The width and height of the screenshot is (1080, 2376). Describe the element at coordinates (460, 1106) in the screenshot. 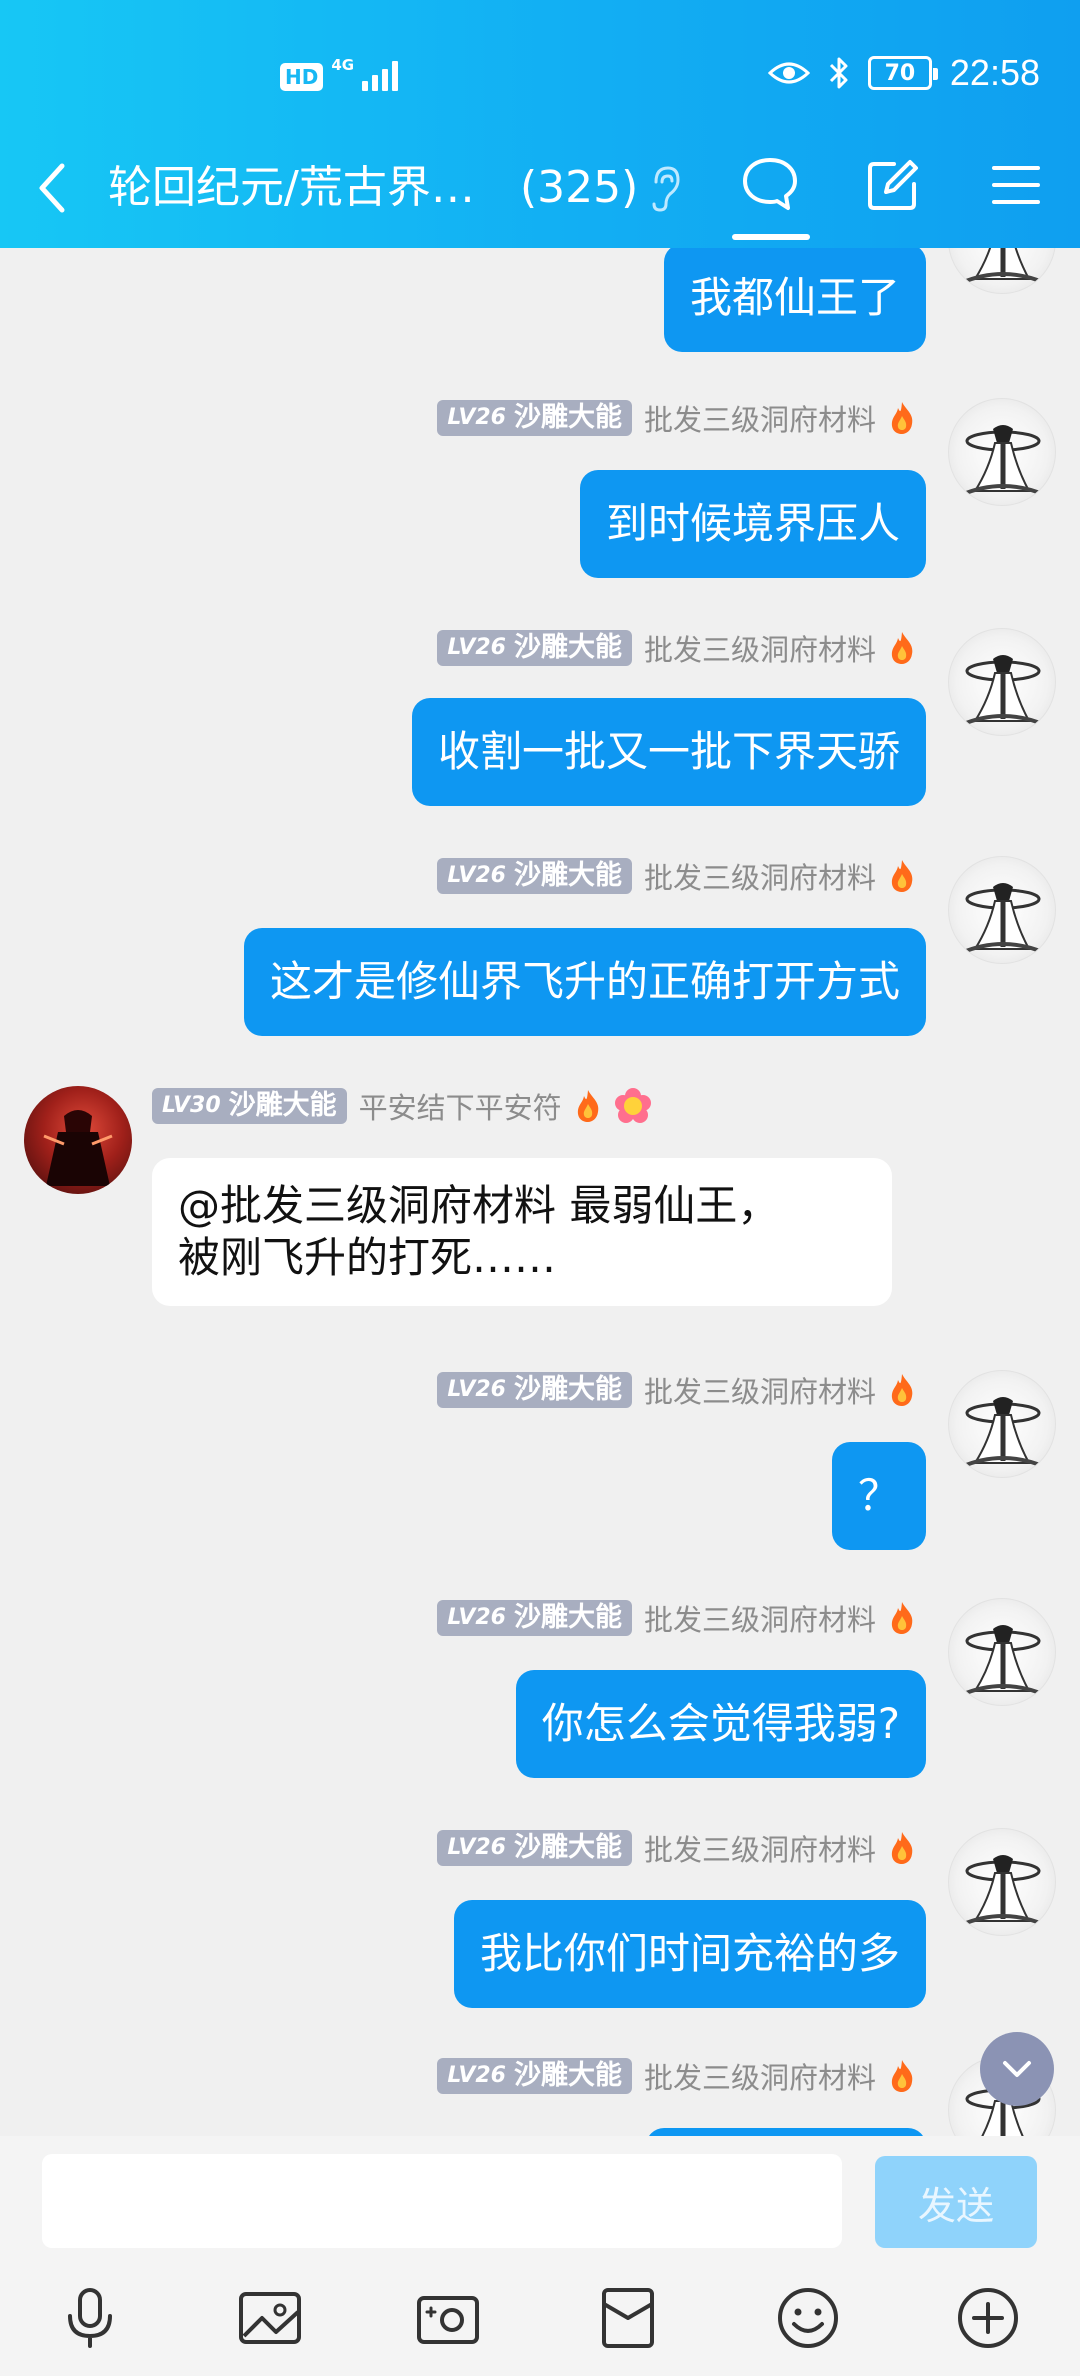

I see `sender-name: 平安结下平安符` at that location.